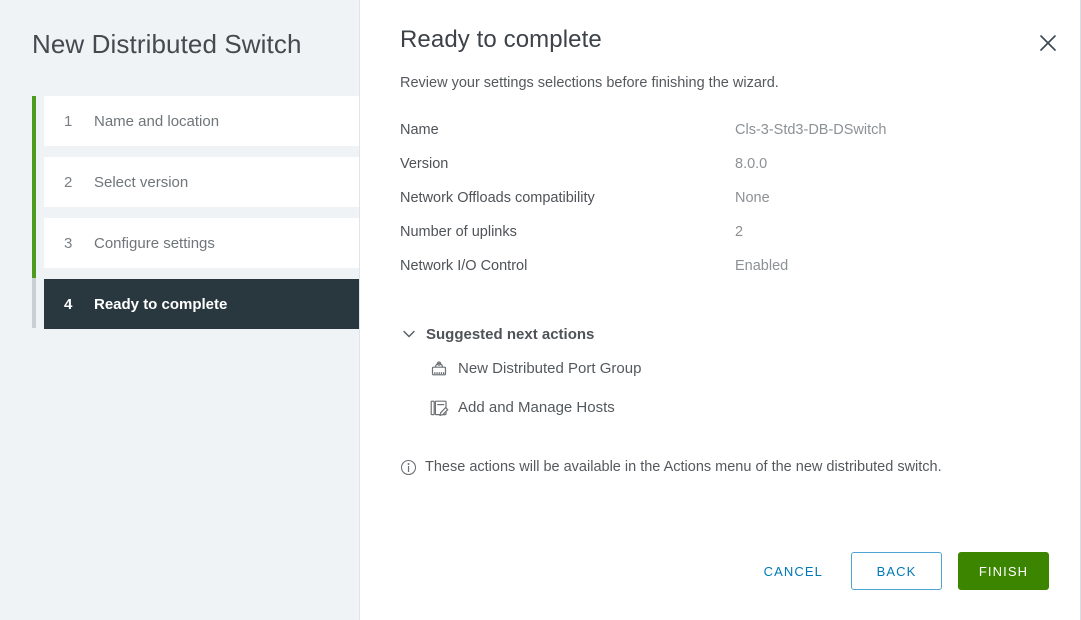 This screenshot has height=620, width=1081. Describe the element at coordinates (751, 164) in the screenshot. I see `summary-value: 8.0.0` at that location.